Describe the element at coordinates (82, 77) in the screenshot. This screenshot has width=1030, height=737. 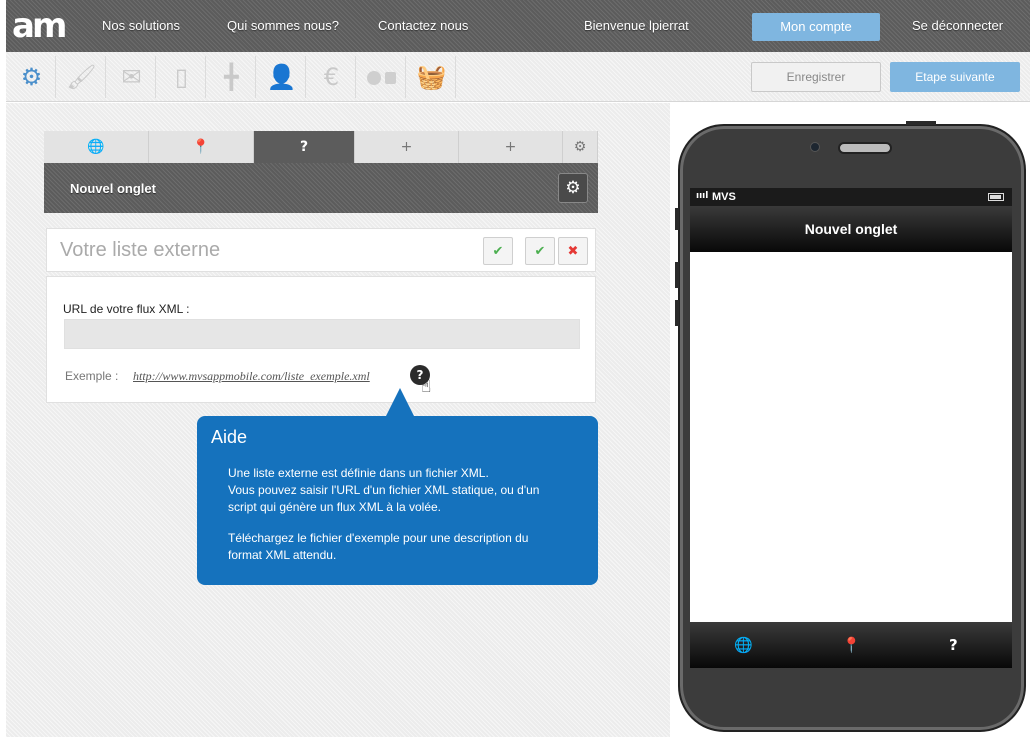
I see `brush-icon: 🖌` at that location.